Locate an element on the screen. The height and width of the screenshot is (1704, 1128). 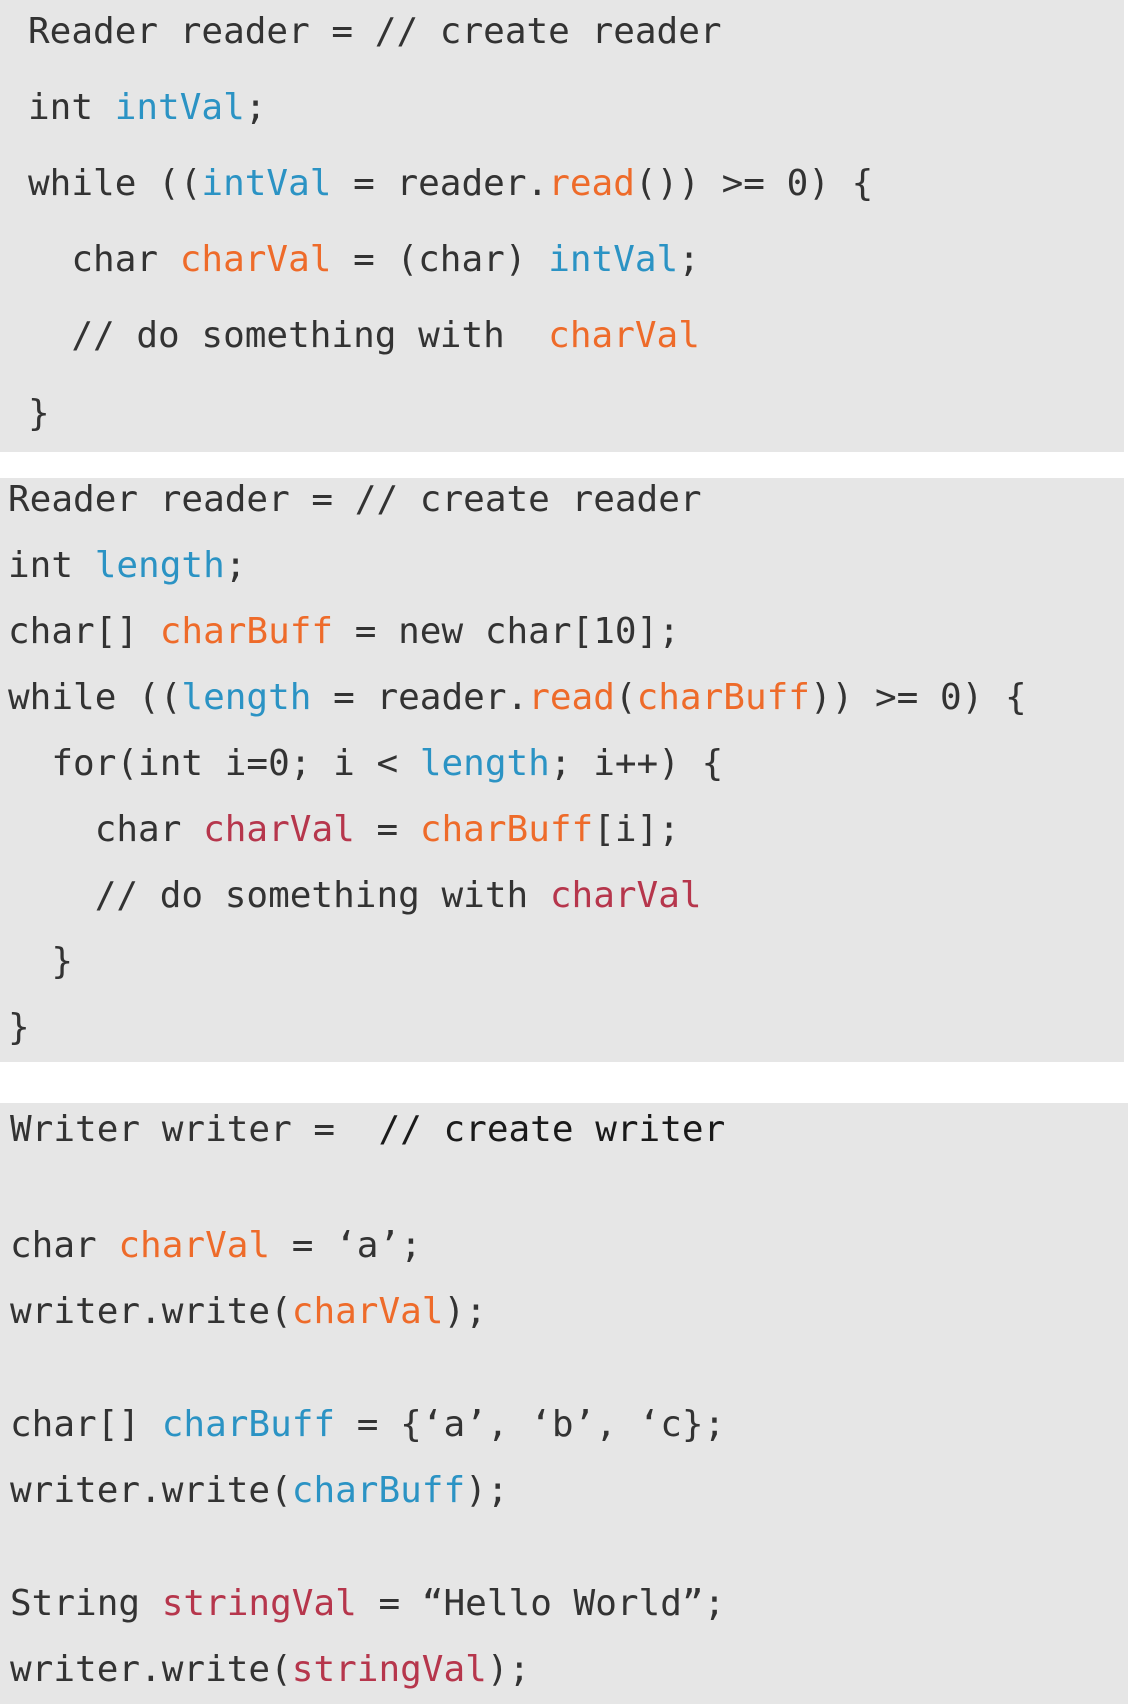
code-token: ()) >= 0) { is located at coordinates (754, 183).